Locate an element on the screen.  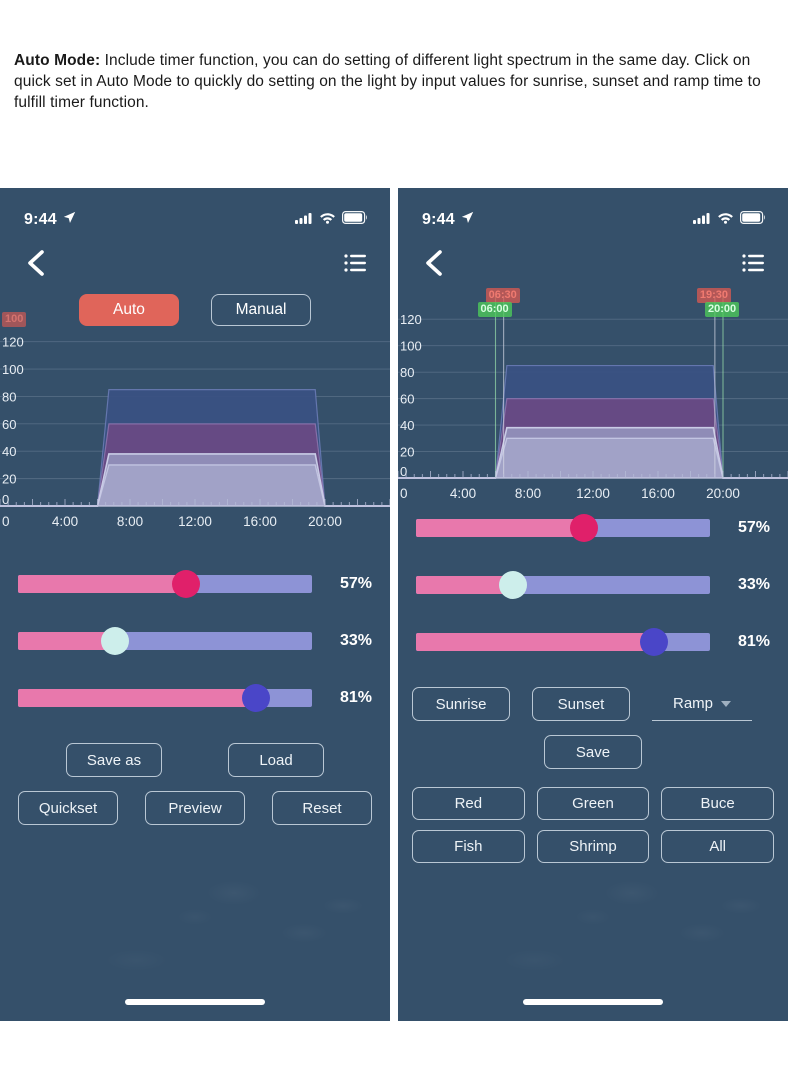
preset-fish-button: Fish is located at coordinates (468, 846).